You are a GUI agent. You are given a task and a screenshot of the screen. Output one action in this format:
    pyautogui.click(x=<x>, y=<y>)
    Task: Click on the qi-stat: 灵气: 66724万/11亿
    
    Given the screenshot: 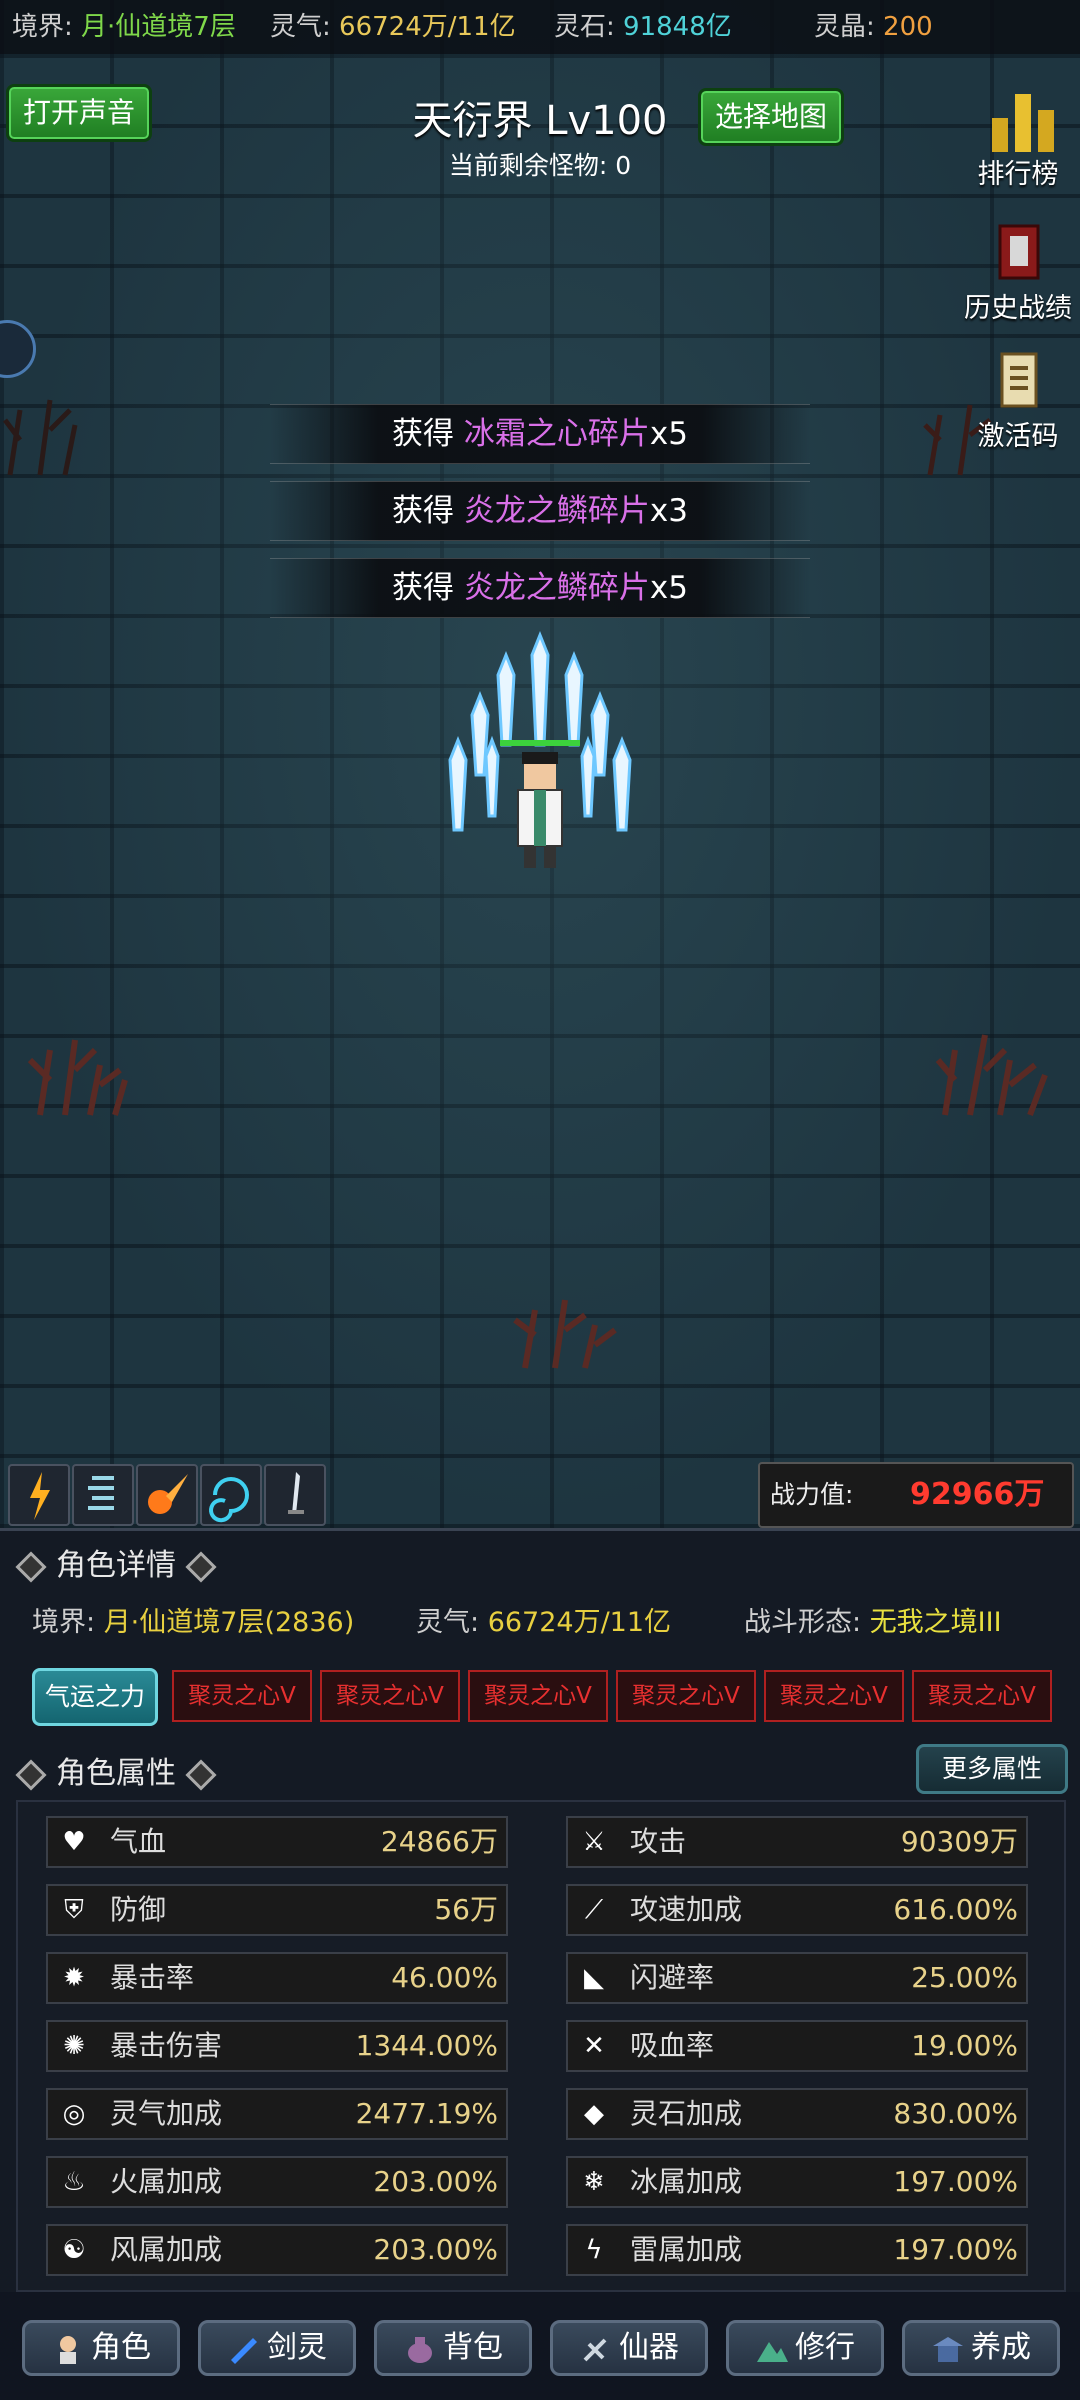 What is the action you would take?
    pyautogui.click(x=393, y=27)
    